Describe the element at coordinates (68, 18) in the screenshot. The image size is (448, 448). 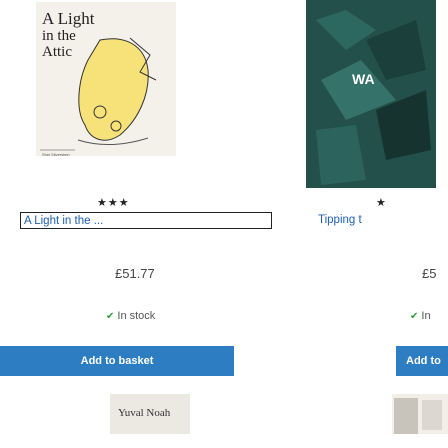
I see `cover-title-line1: A Light` at that location.